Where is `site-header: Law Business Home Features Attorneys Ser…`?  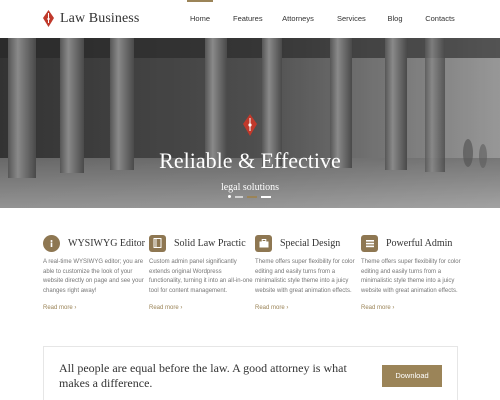
site-header: Law Business Home Features Attorneys Ser… is located at coordinates (250, 19).